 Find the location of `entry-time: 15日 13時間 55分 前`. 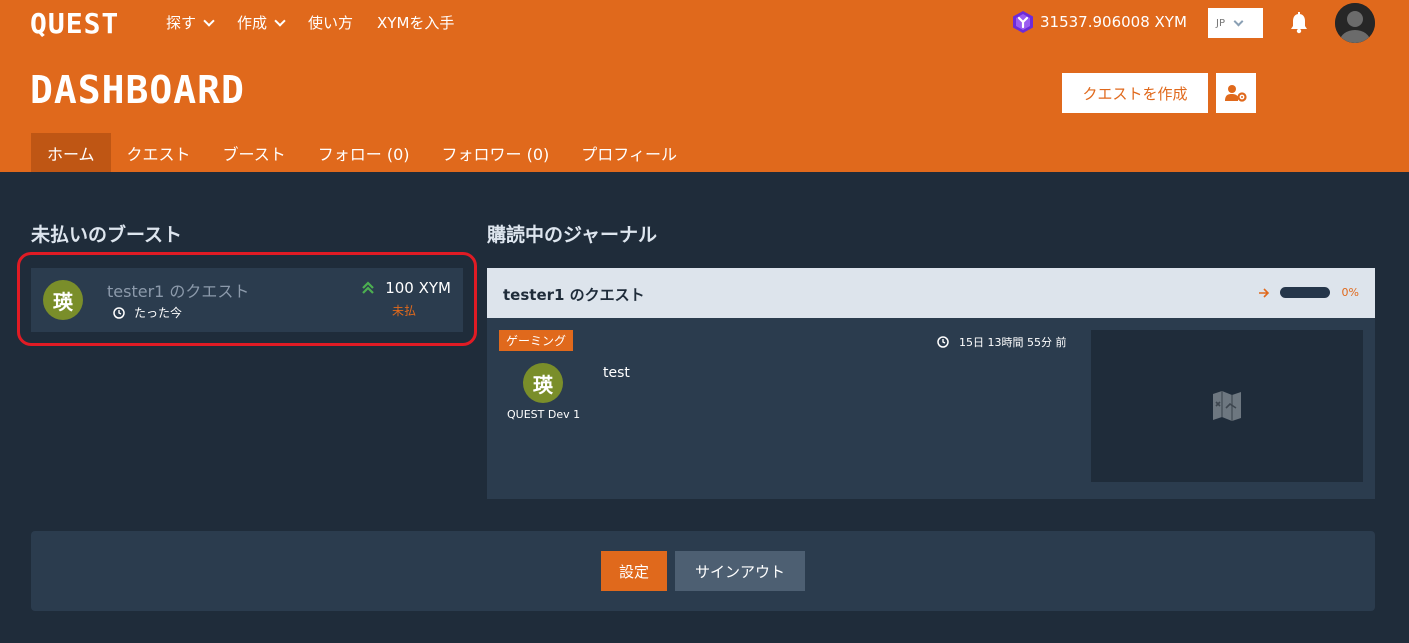

entry-time: 15日 13時間 55分 前 is located at coordinates (1001, 342).